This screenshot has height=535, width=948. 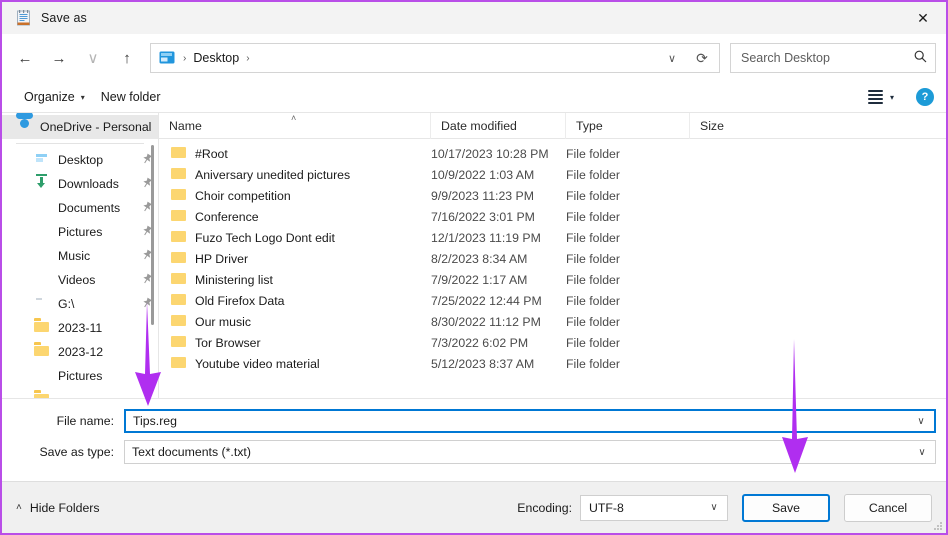 I want to click on sidebar-item-videos: Videos, so click(x=80, y=280).